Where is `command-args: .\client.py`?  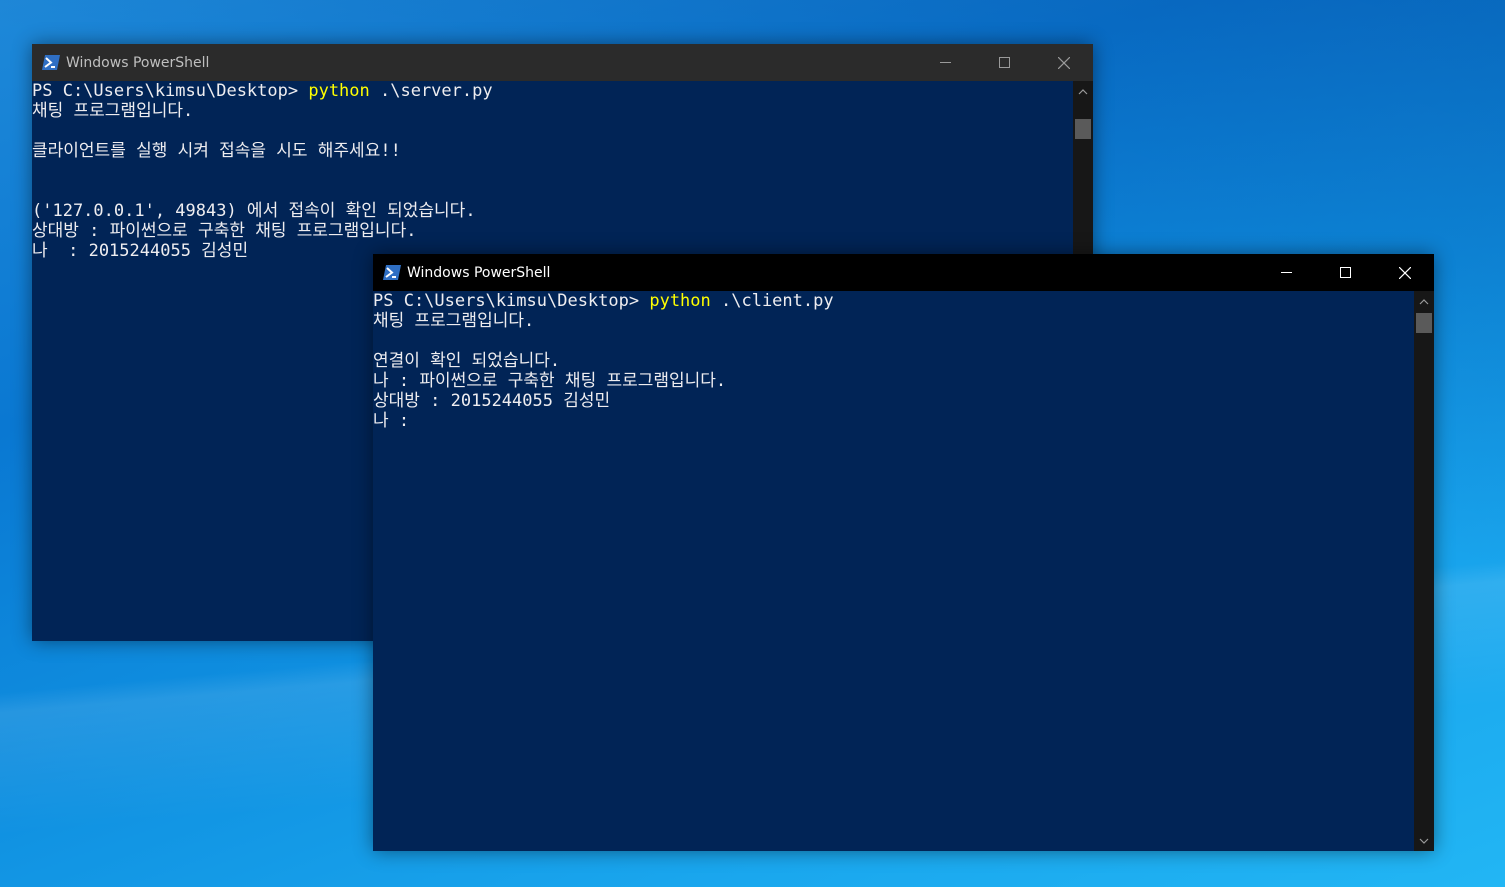
command-args: .\client.py is located at coordinates (772, 301).